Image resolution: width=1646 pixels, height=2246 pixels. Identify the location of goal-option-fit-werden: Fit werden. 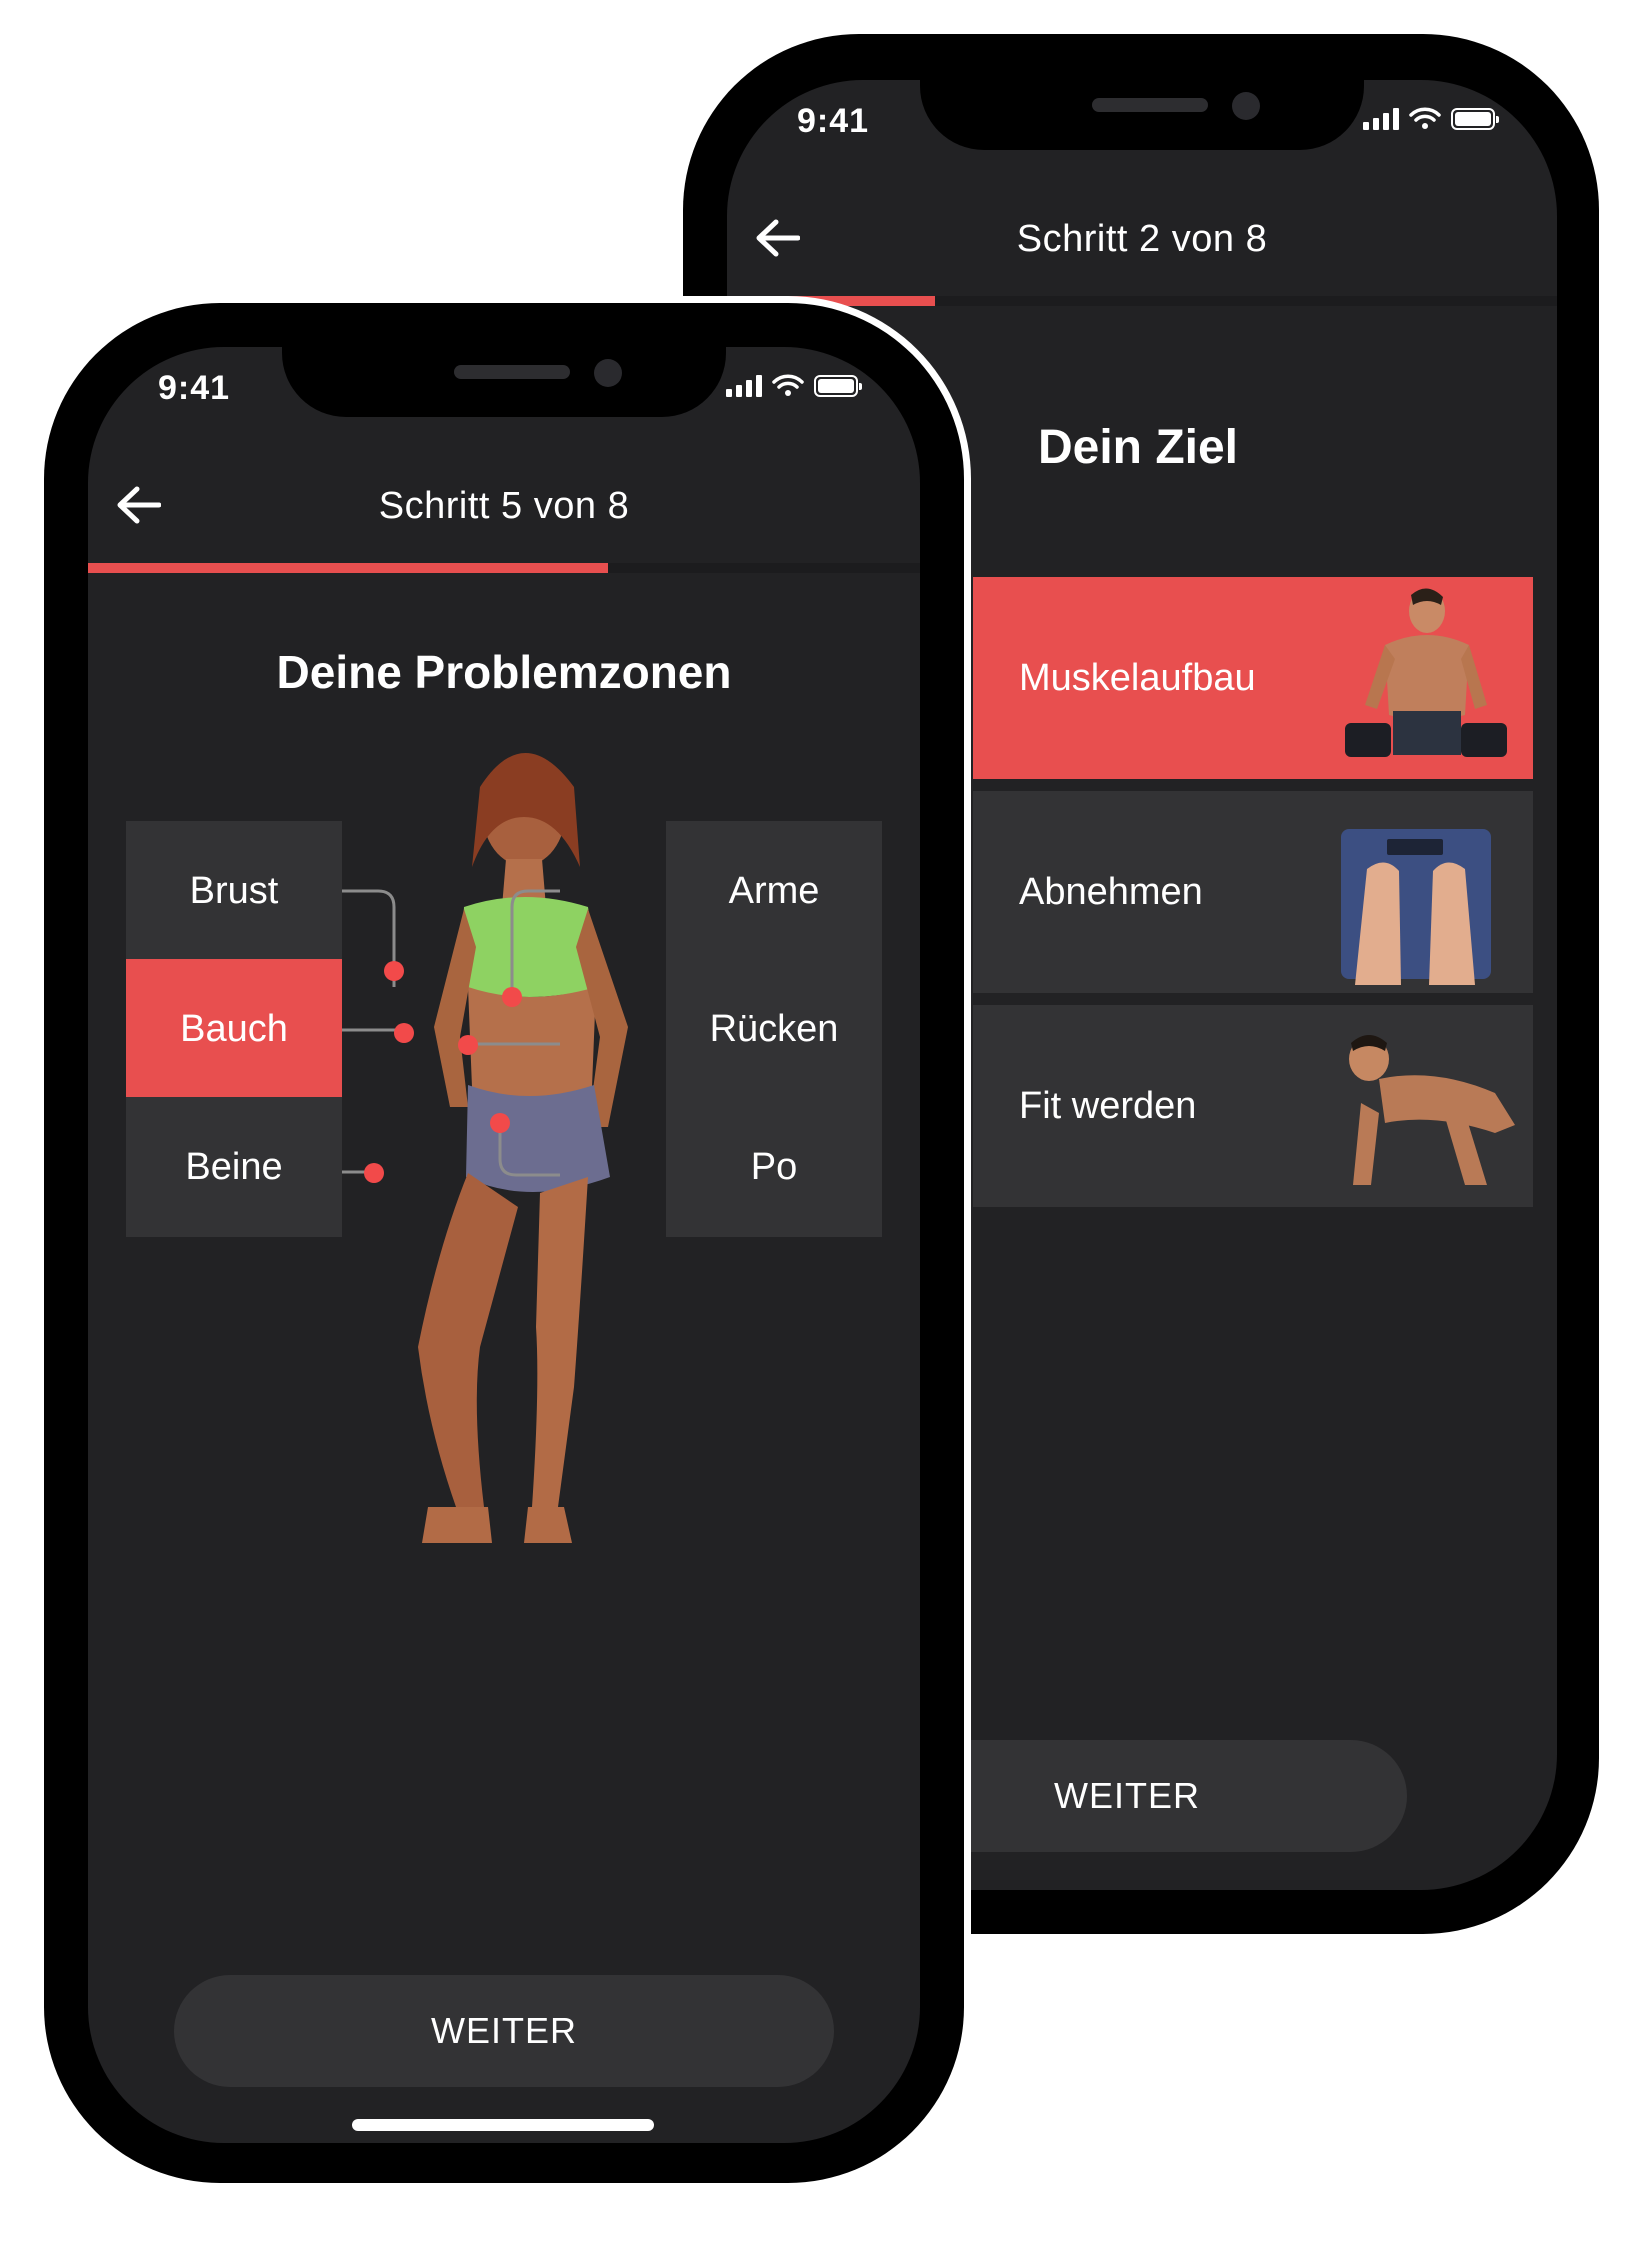
(1253, 1106).